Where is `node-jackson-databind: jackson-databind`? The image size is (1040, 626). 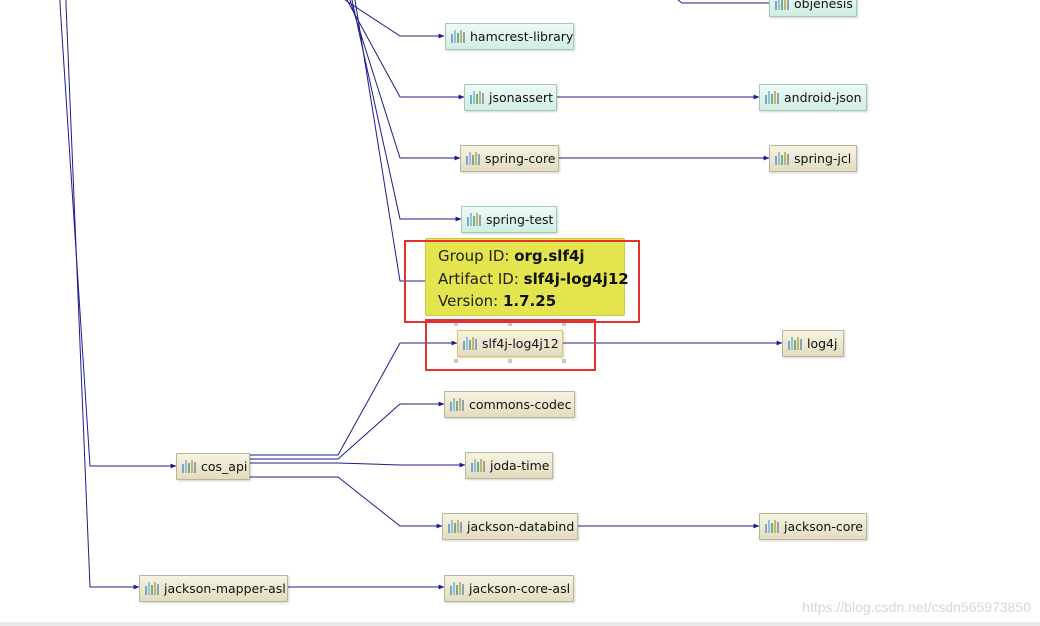 node-jackson-databind: jackson-databind is located at coordinates (510, 526).